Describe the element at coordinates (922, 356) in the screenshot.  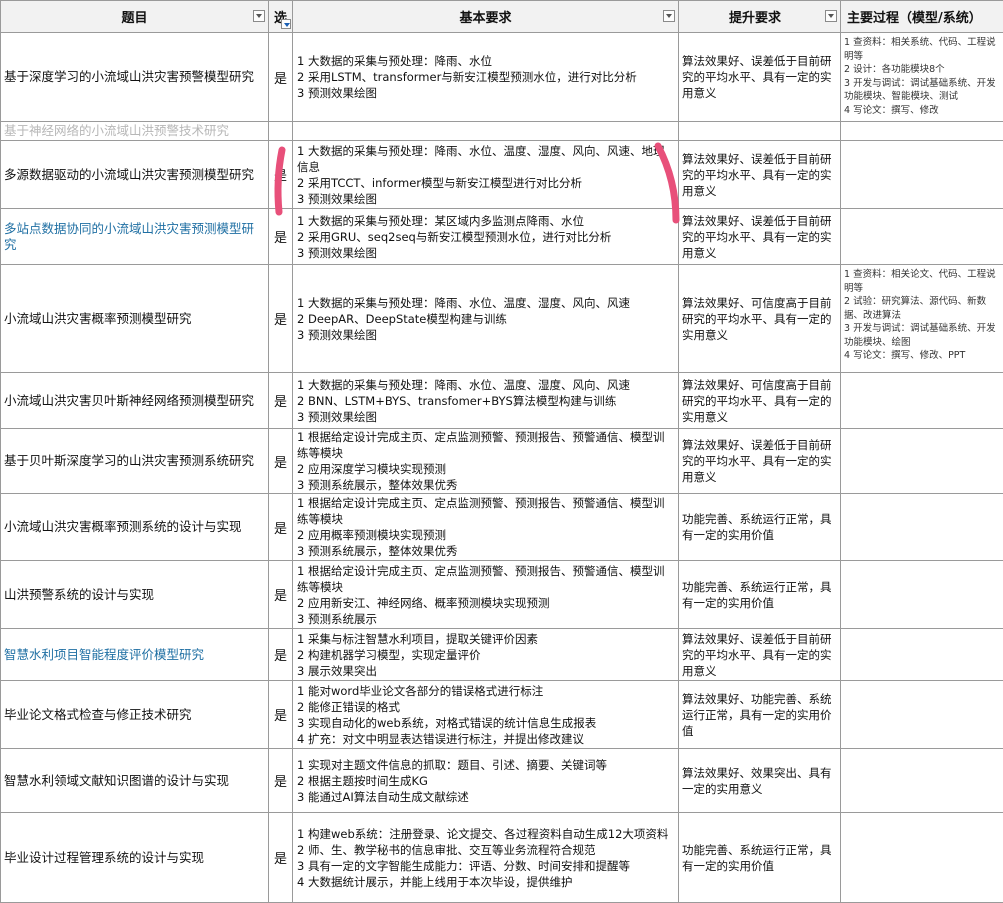
I see `process-line: 4 写论文：撰写、修改、PPT` at that location.